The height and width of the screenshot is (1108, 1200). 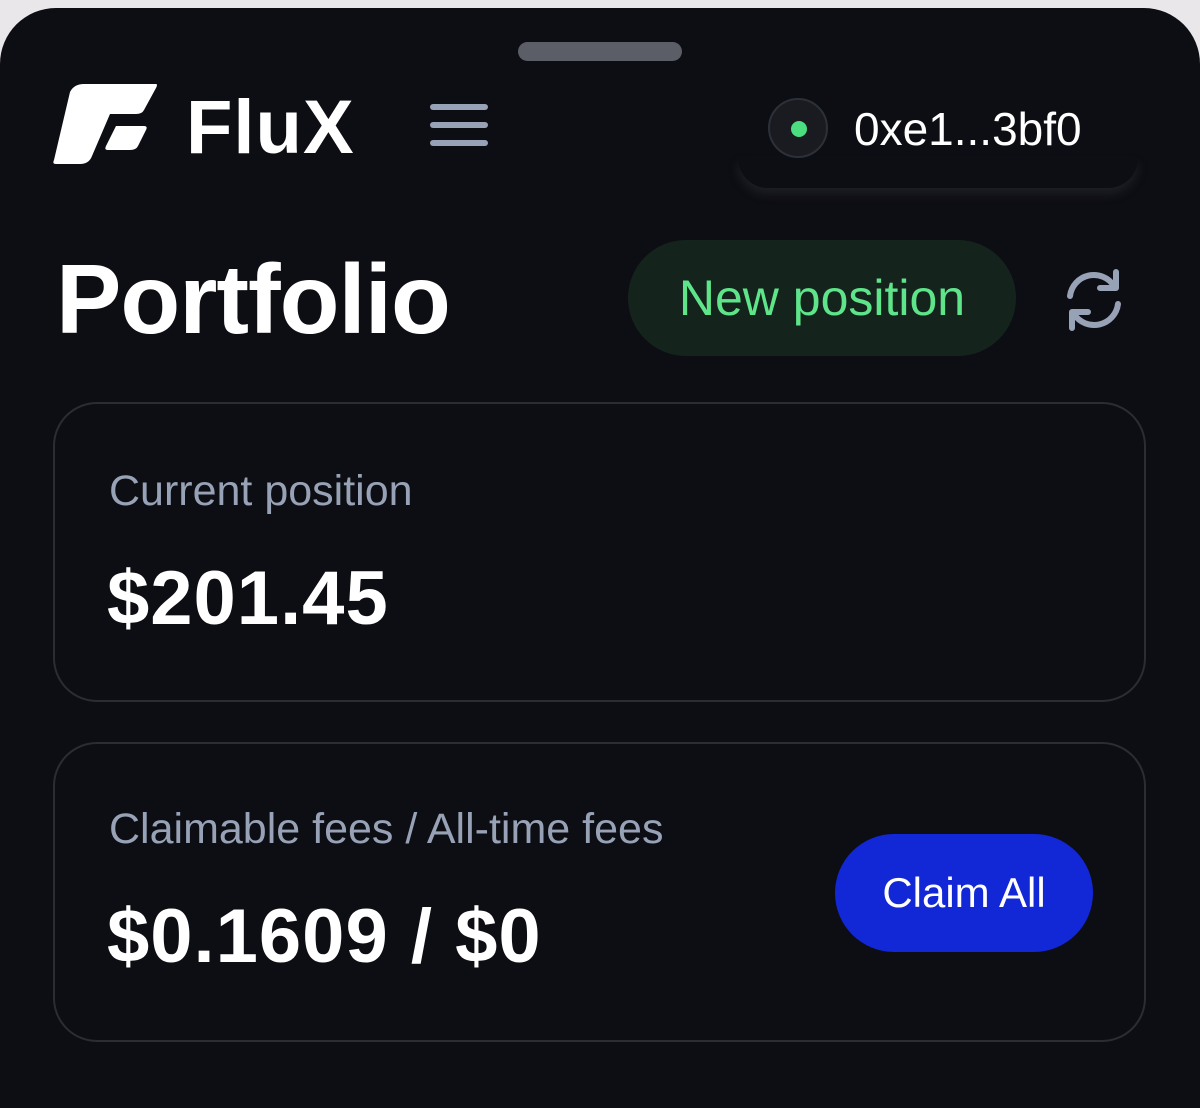 What do you see at coordinates (253, 299) in the screenshot?
I see `page-title: Portfolio` at bounding box center [253, 299].